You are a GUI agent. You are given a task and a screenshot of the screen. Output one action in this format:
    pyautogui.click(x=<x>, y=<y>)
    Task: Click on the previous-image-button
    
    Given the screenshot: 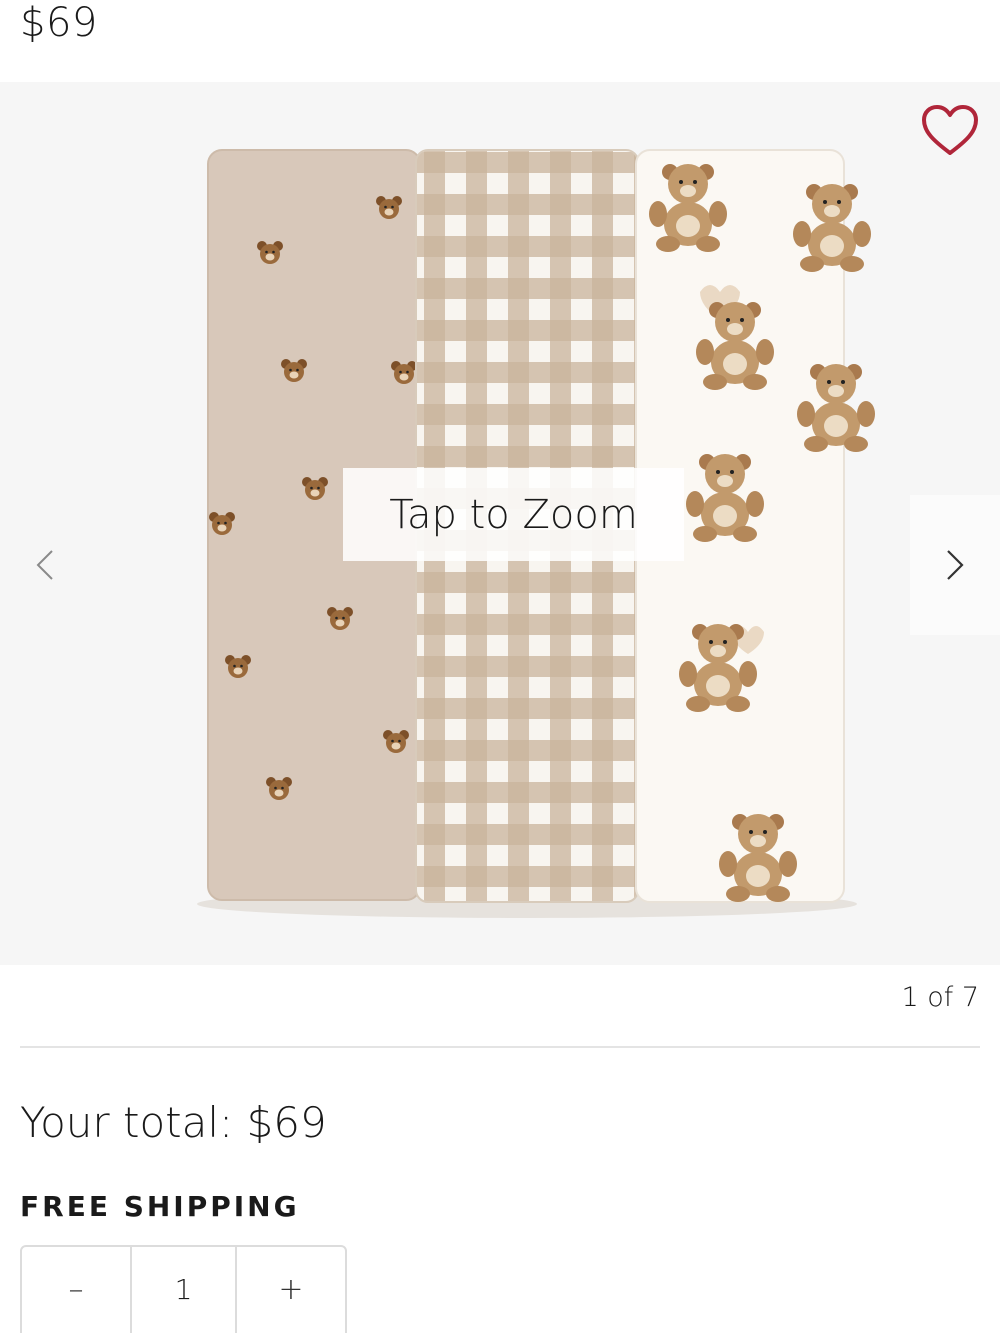 What is the action you would take?
    pyautogui.click(x=45, y=565)
    